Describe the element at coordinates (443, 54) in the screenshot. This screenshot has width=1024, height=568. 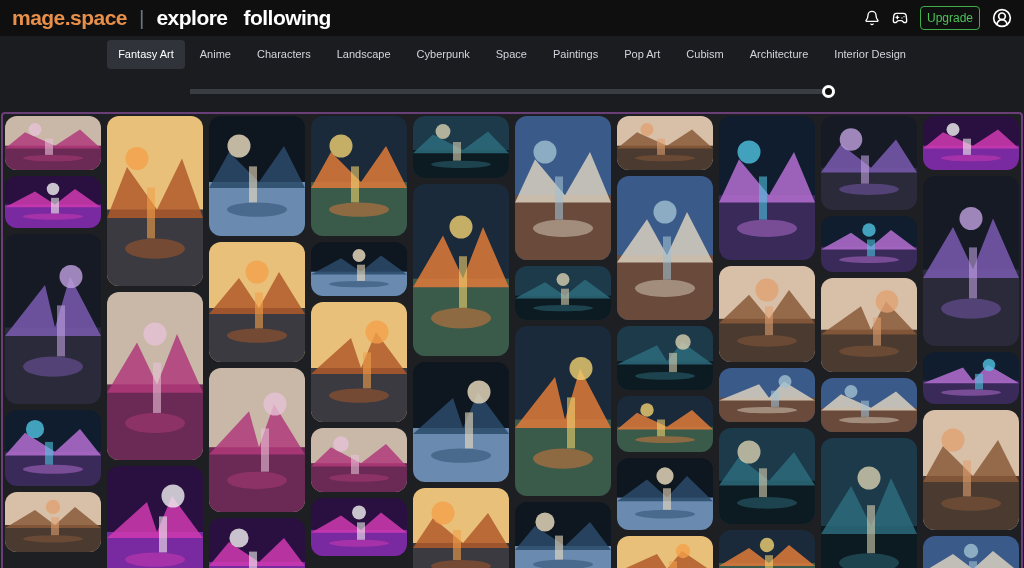
I see `category-tab: Cyberpunk` at that location.